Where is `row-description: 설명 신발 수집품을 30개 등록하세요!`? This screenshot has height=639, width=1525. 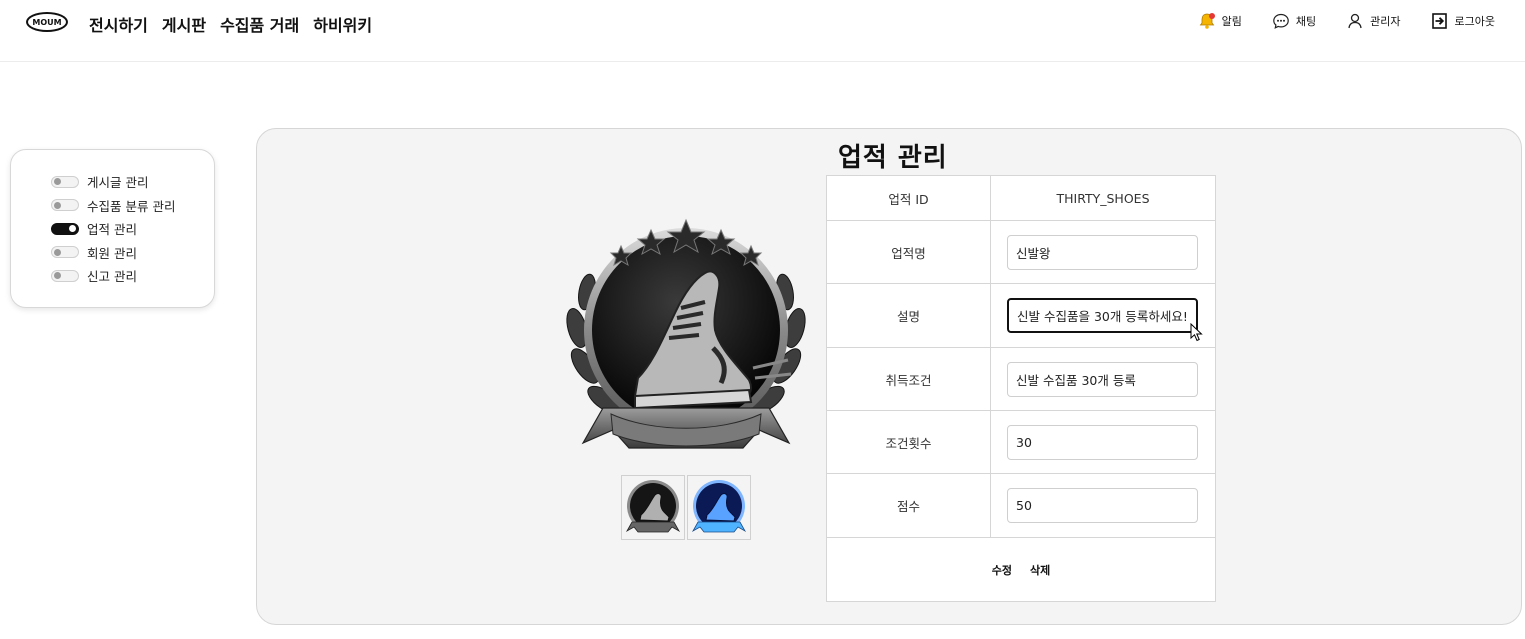
row-description: 설명 신발 수집품을 30개 등록하세요! is located at coordinates (1021, 316).